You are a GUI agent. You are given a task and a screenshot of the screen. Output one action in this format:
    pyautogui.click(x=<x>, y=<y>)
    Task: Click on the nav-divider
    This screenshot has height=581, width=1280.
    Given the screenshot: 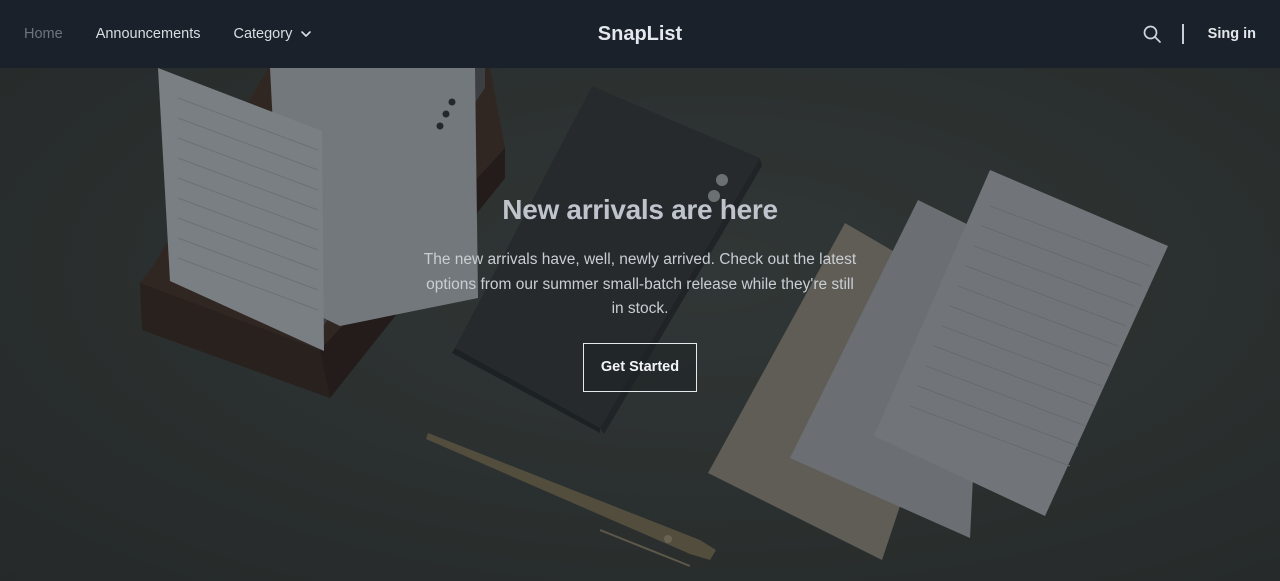 What is the action you would take?
    pyautogui.click(x=1182, y=34)
    